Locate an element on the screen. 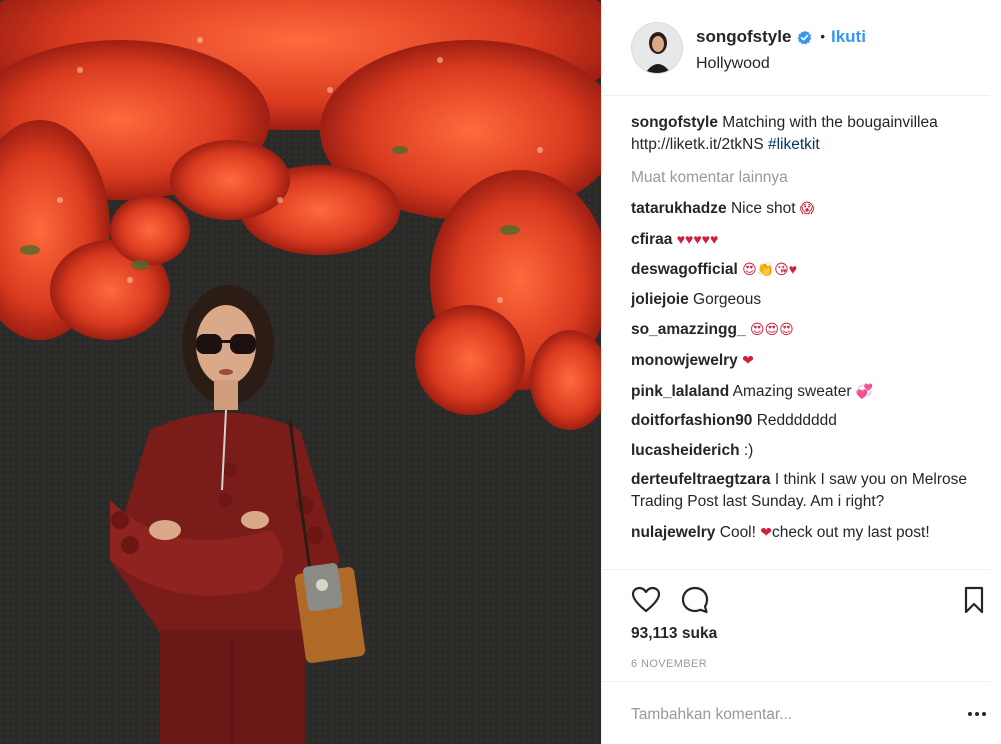  comment-item: tatarukhadze Nice shot 😱 is located at coordinates (810, 208).